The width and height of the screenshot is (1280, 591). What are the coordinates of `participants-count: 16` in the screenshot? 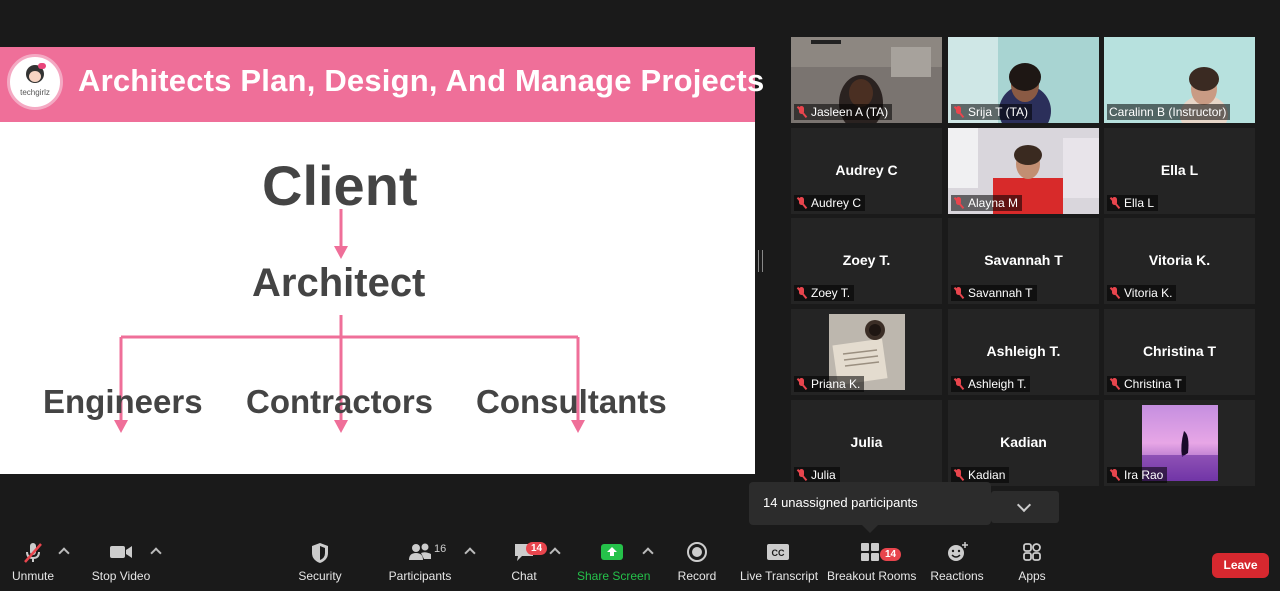 It's located at (440, 549).